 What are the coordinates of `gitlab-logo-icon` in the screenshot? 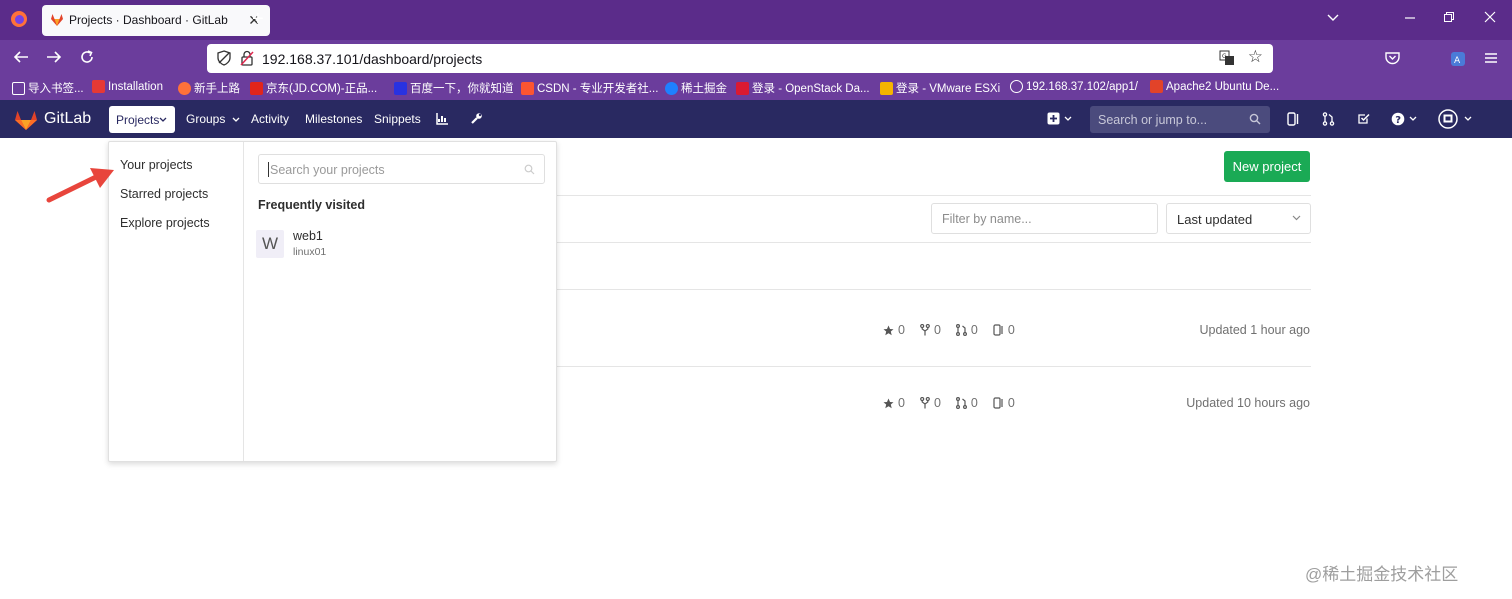 It's located at (26, 120).